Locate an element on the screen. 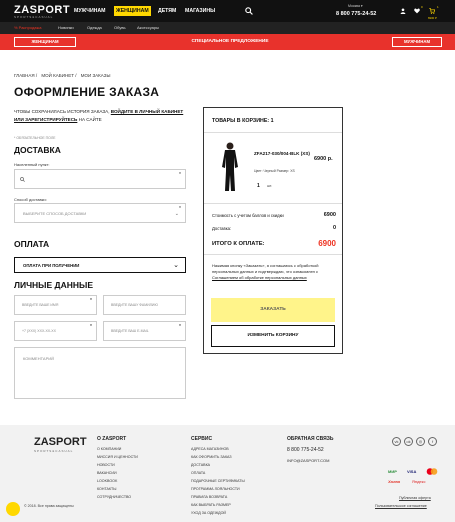 This screenshot has height=522, width=455. footer-link: УХОД ЗА ОДЕЖДОЙ is located at coordinates (208, 513).